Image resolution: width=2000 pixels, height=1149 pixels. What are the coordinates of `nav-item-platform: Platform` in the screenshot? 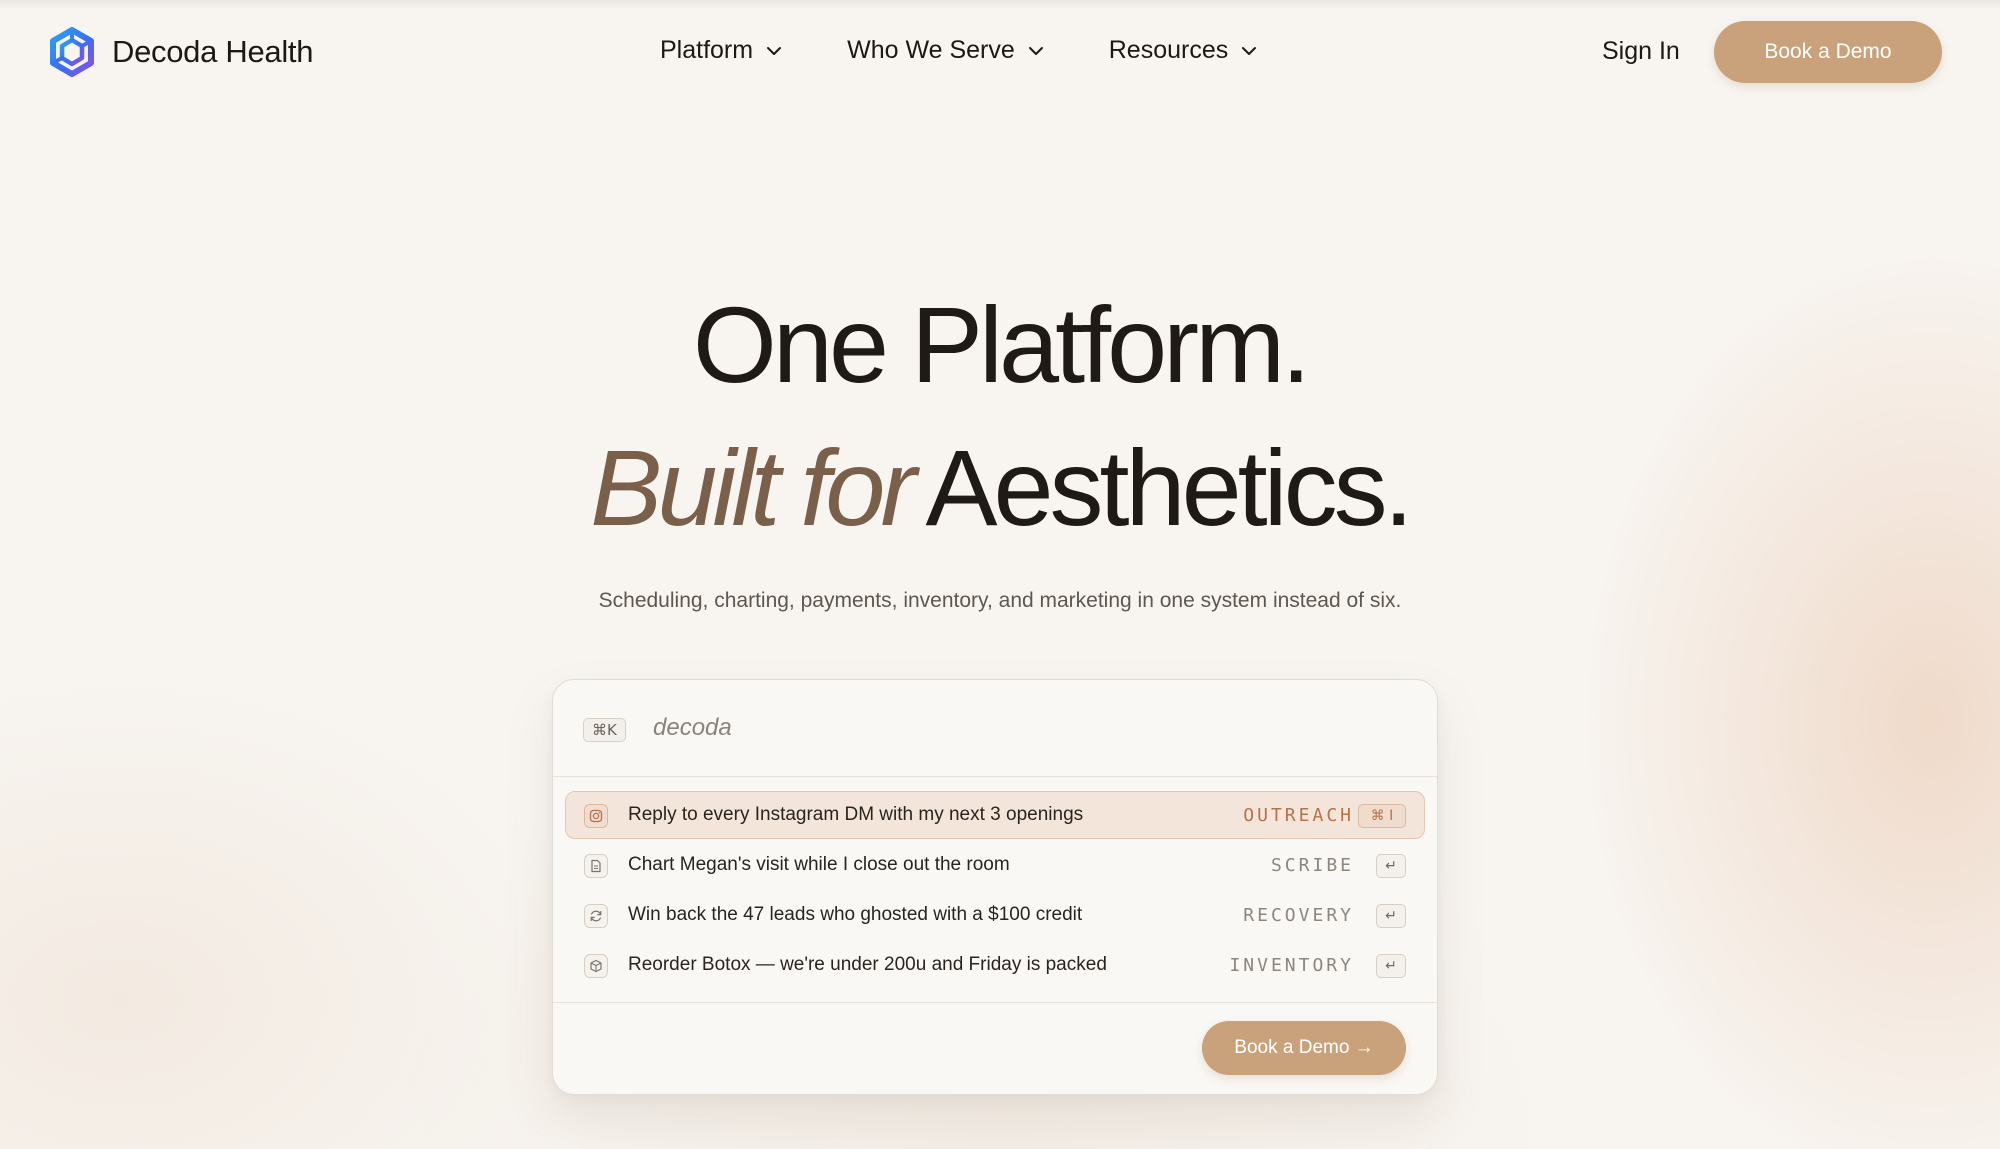 It's located at (721, 50).